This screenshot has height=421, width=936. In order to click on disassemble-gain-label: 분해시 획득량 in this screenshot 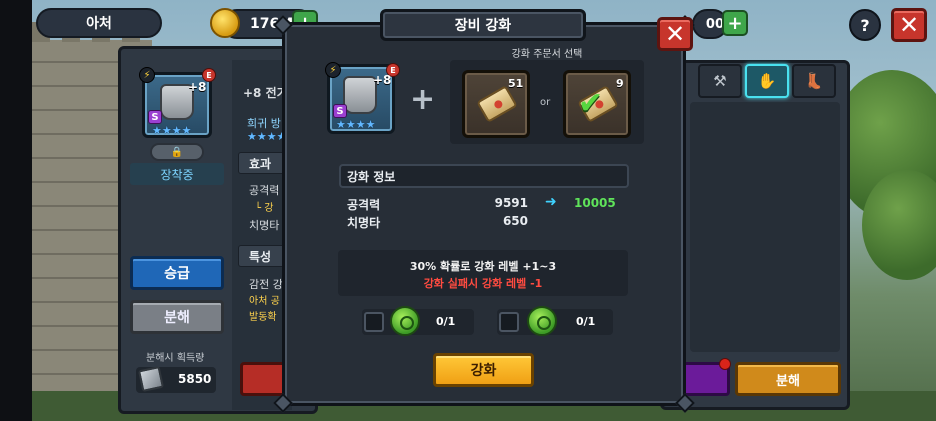, I will do `click(175, 358)`.